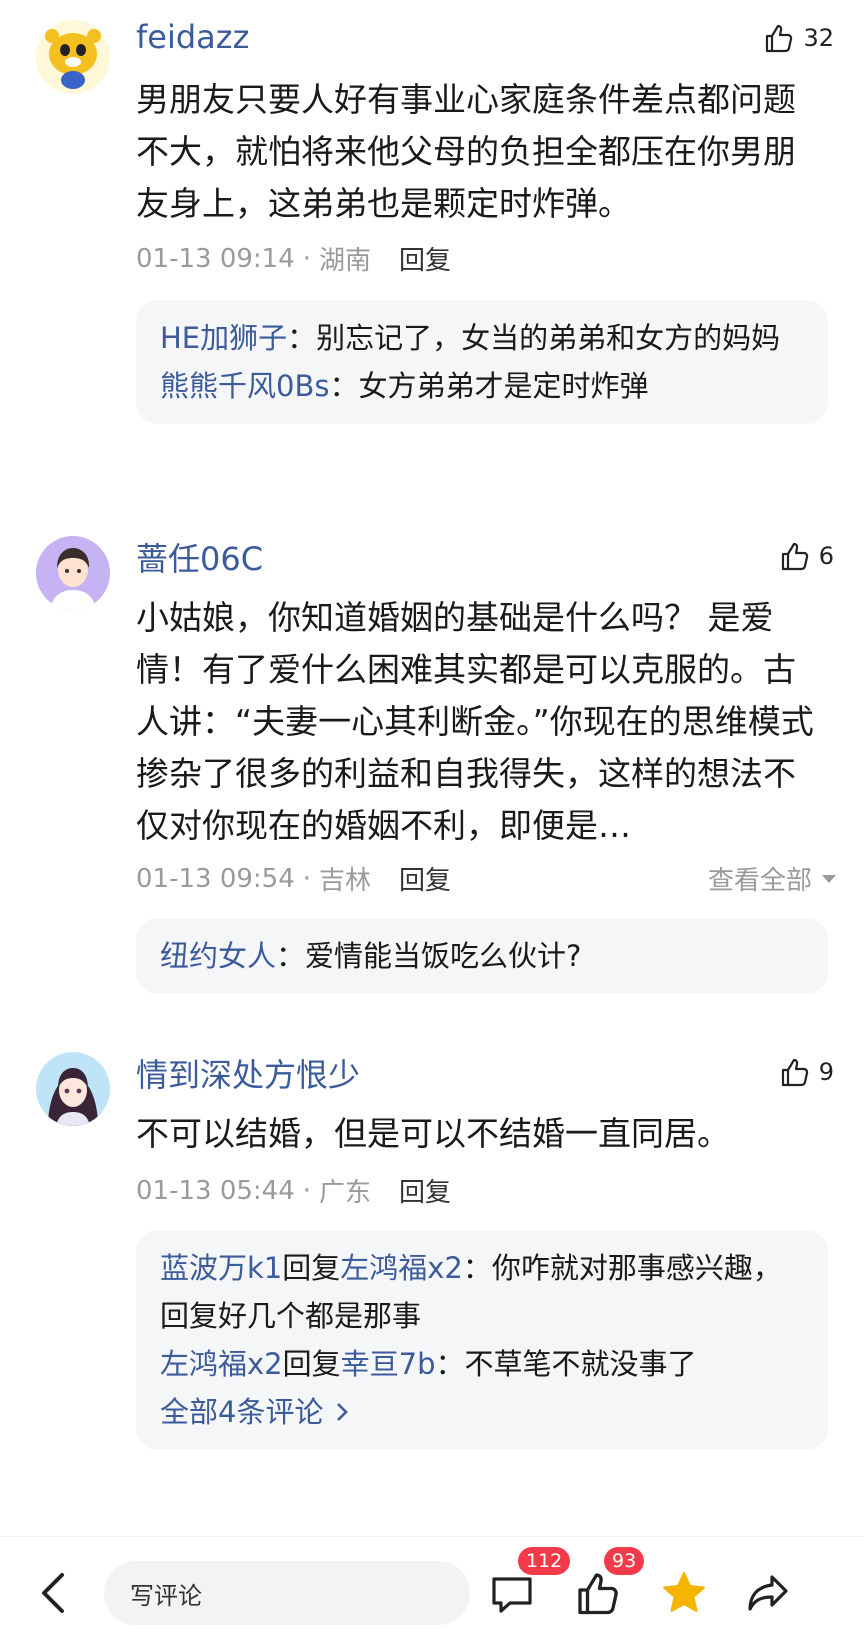  Describe the element at coordinates (798, 38) in the screenshot. I see `like-button: 32` at that location.